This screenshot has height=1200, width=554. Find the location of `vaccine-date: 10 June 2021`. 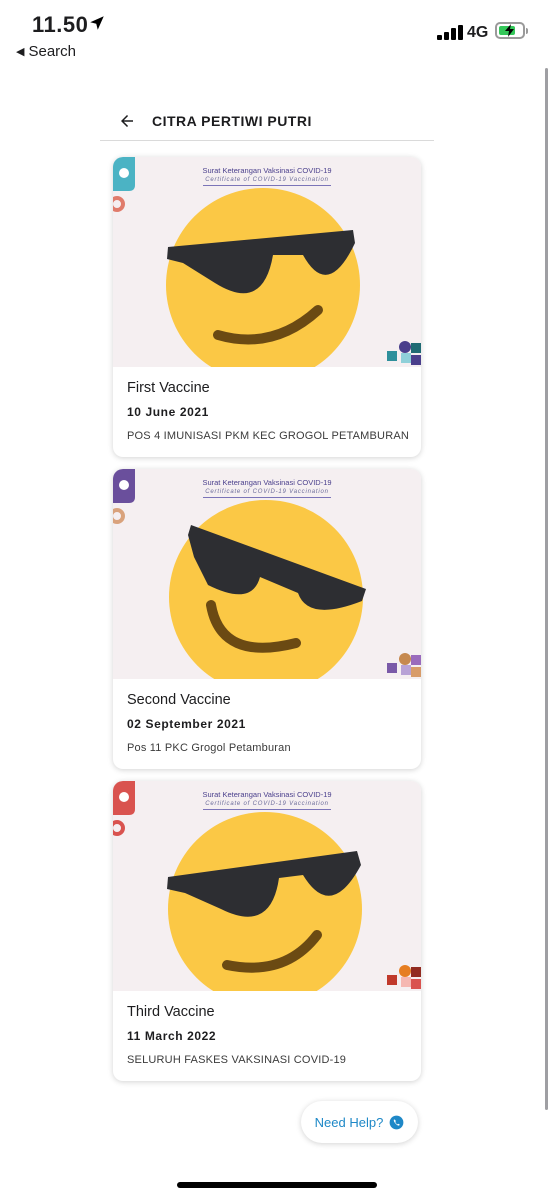

vaccine-date: 10 June 2021 is located at coordinates (168, 412).